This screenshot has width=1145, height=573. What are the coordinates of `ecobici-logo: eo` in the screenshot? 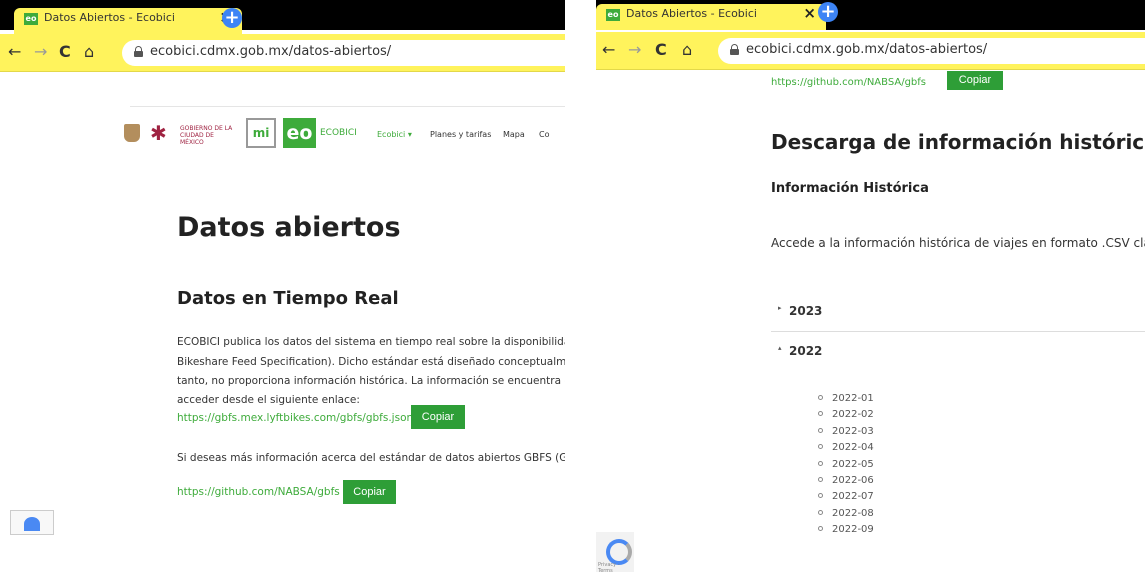 It's located at (299, 133).